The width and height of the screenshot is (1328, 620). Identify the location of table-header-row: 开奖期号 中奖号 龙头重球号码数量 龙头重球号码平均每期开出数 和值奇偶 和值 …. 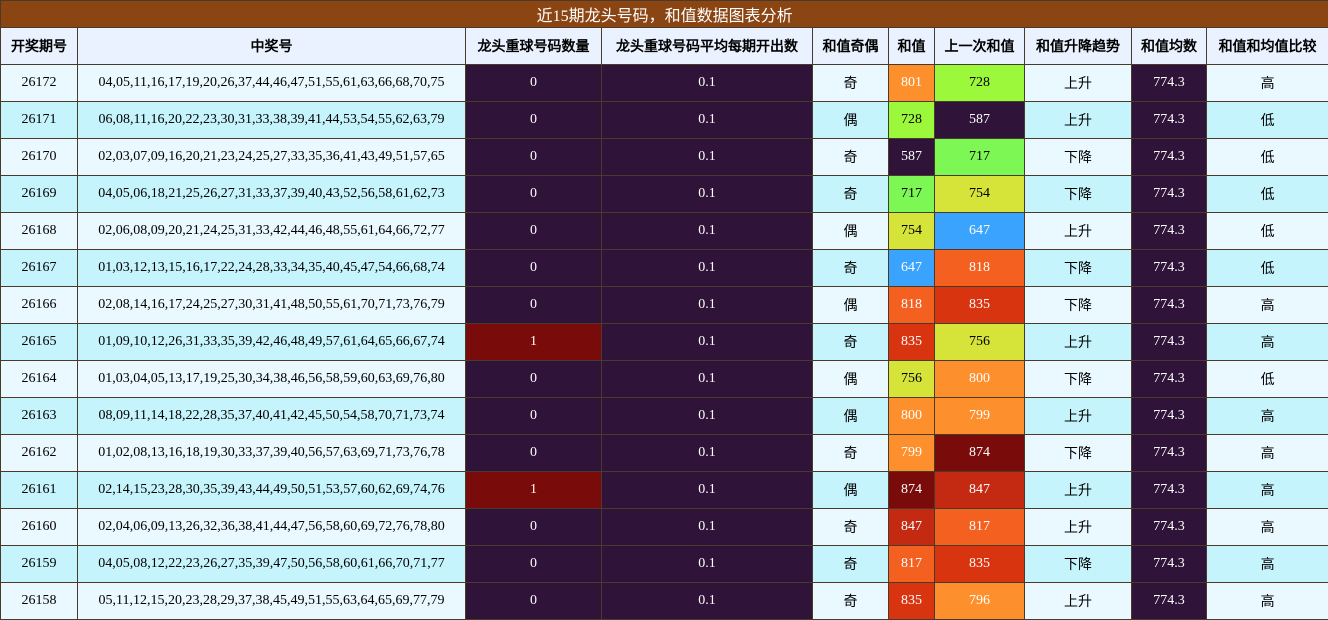
(664, 46).